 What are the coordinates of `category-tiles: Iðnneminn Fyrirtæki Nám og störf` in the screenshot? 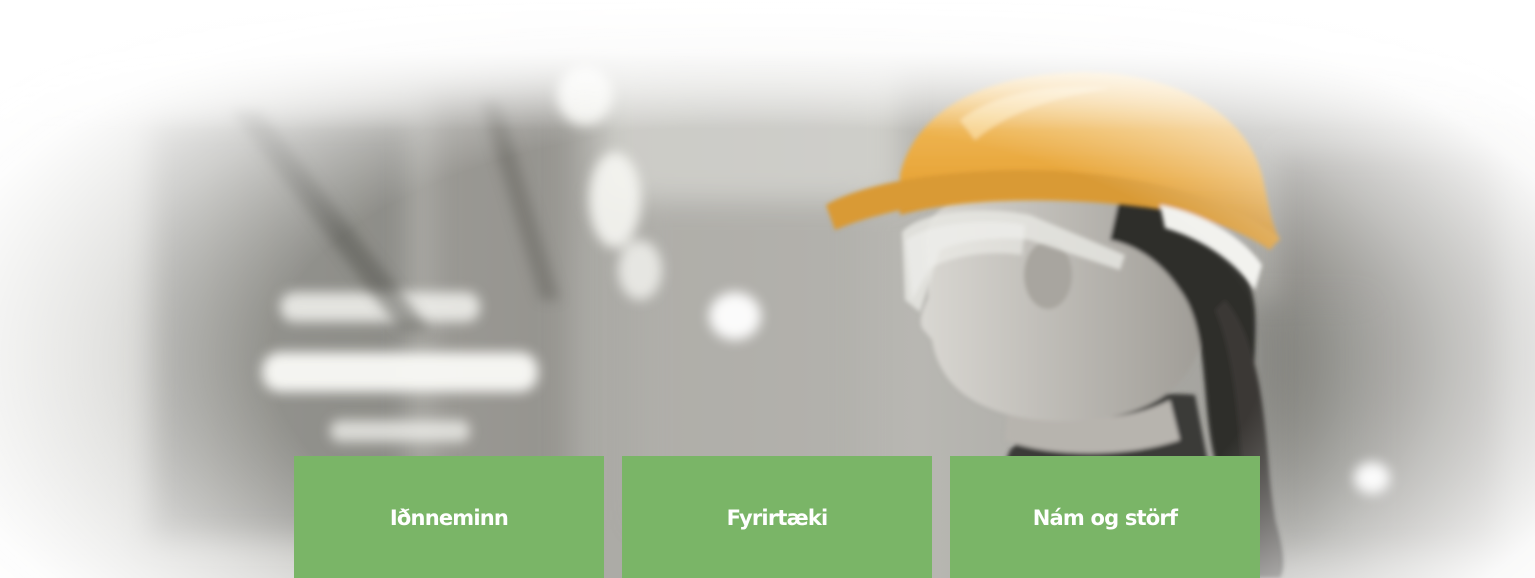 It's located at (777, 517).